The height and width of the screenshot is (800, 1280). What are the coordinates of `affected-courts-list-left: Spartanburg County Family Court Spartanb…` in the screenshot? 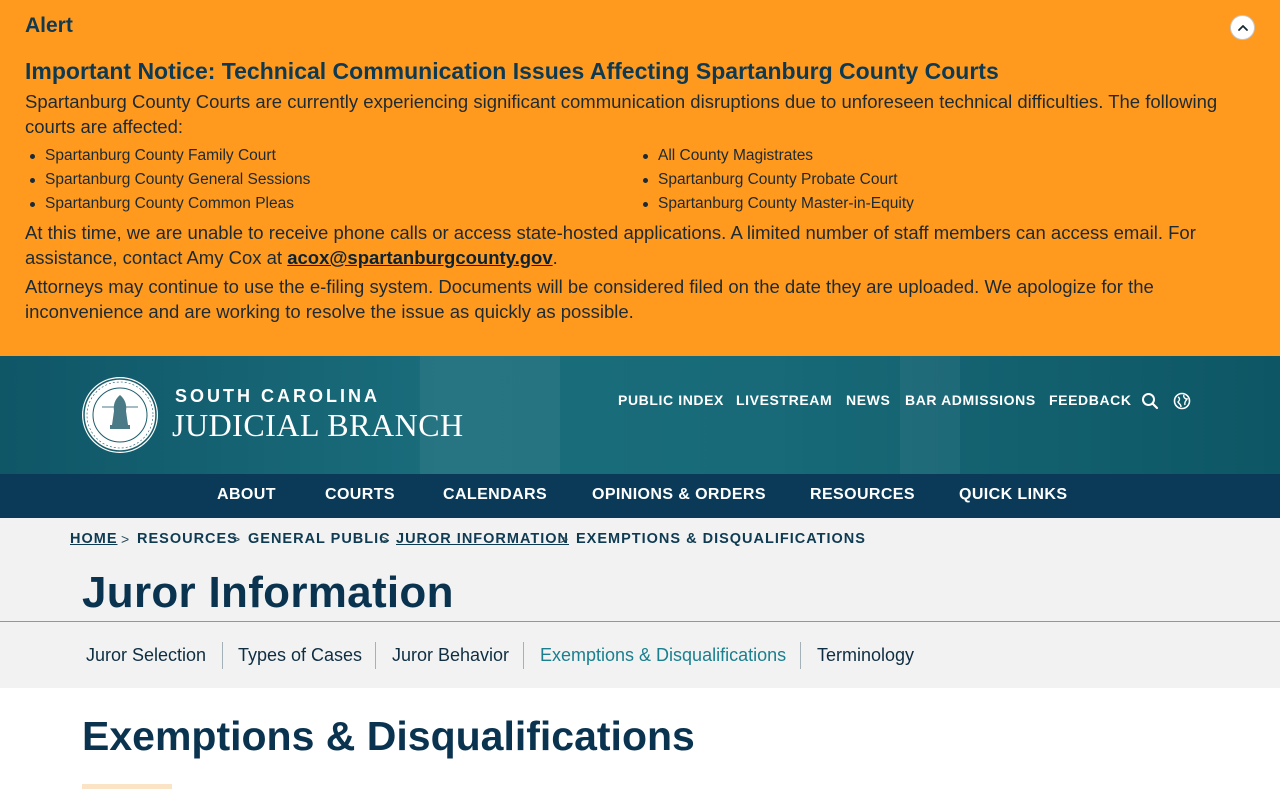 It's located at (325, 180).